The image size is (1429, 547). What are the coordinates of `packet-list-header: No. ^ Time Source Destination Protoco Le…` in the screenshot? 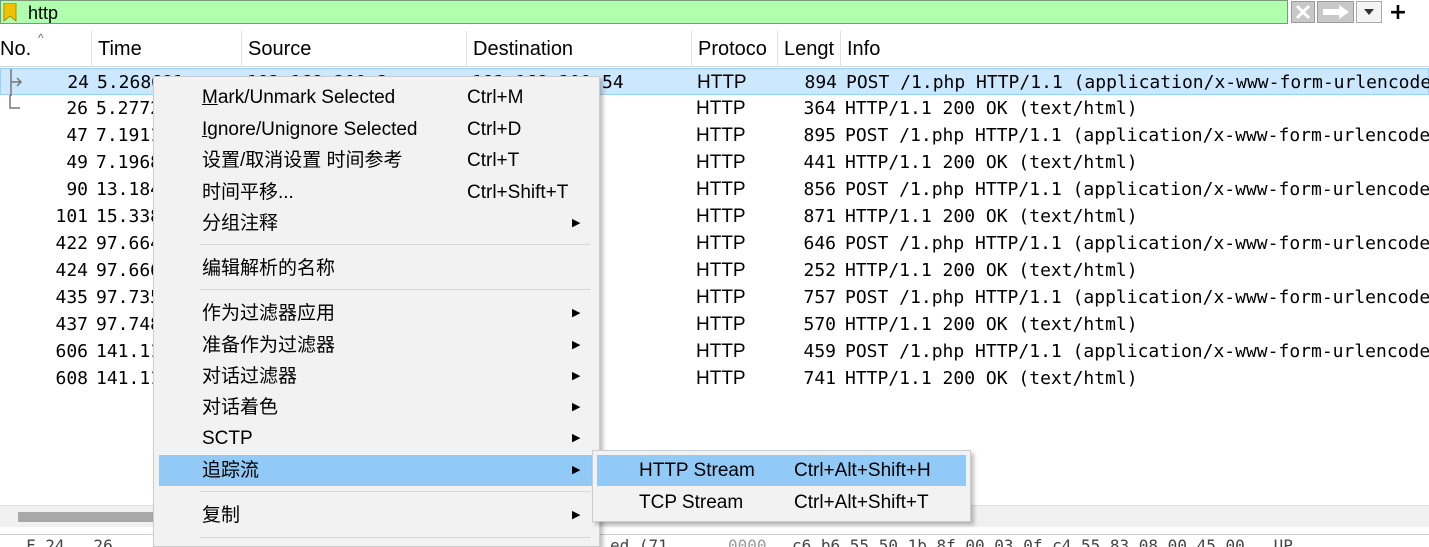 It's located at (714, 49).